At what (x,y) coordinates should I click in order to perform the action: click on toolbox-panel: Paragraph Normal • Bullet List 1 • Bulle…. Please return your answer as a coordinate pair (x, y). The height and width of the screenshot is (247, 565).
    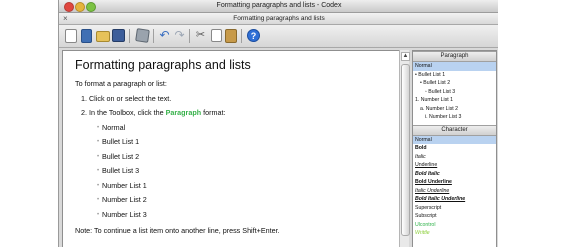
    Looking at the image, I should click on (454, 148).